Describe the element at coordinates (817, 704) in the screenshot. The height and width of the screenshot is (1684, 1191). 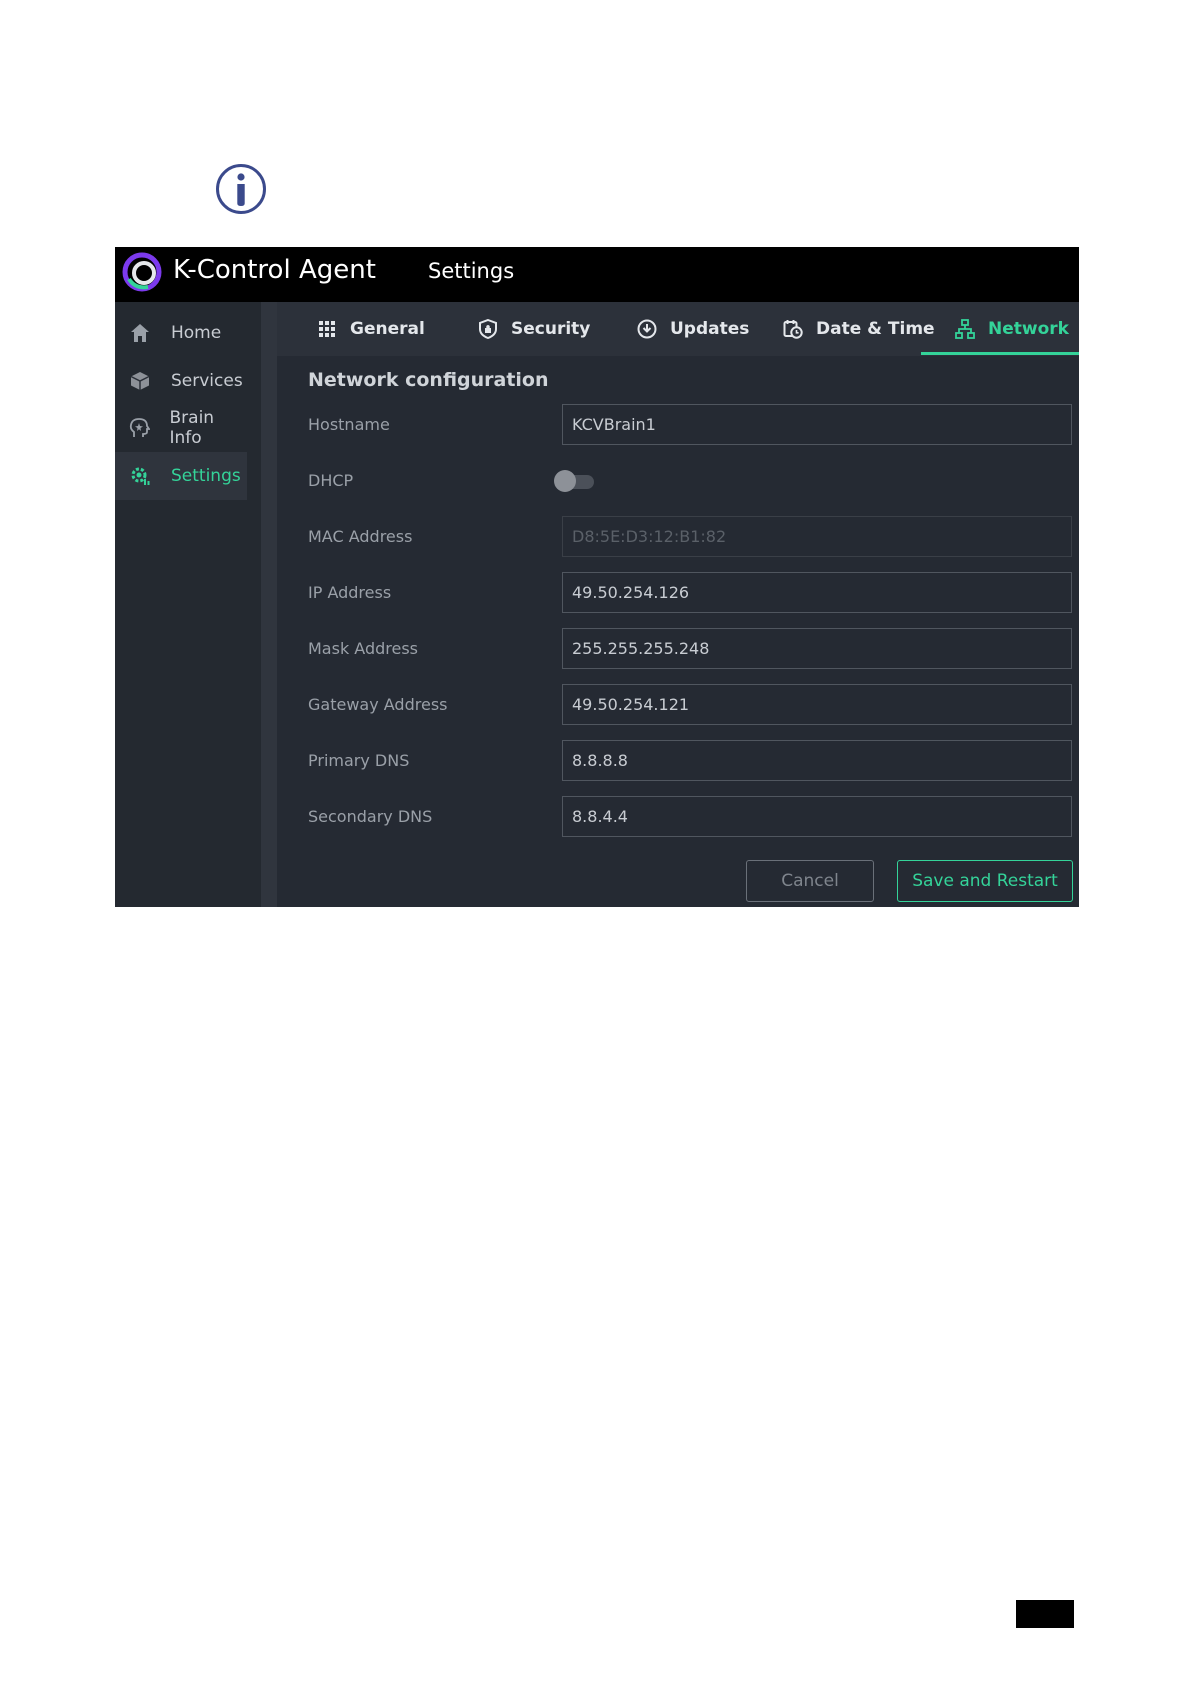
I see `gateway-address-input` at that location.